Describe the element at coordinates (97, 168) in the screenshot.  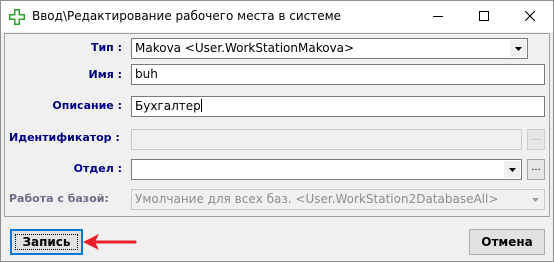
I see `department-label: Отдел :` at that location.